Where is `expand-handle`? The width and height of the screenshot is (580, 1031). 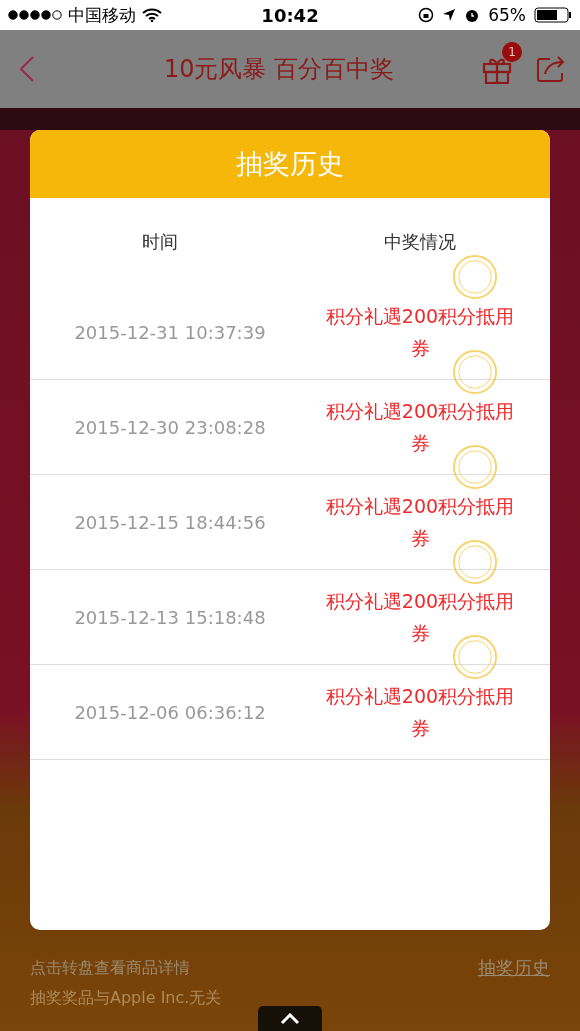
expand-handle is located at coordinates (290, 1018).